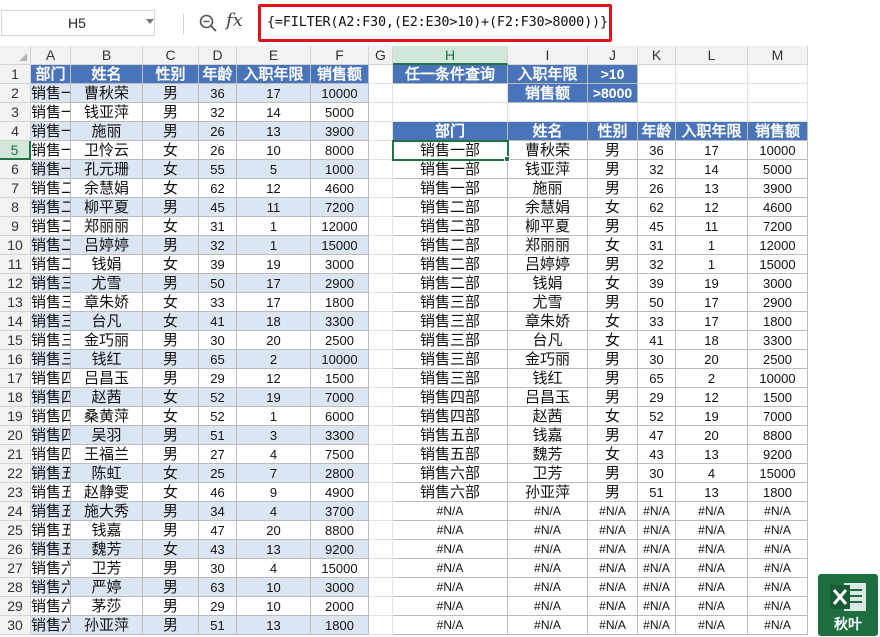 This screenshot has height=637, width=880. I want to click on source-header-cell: 年龄, so click(218, 74).